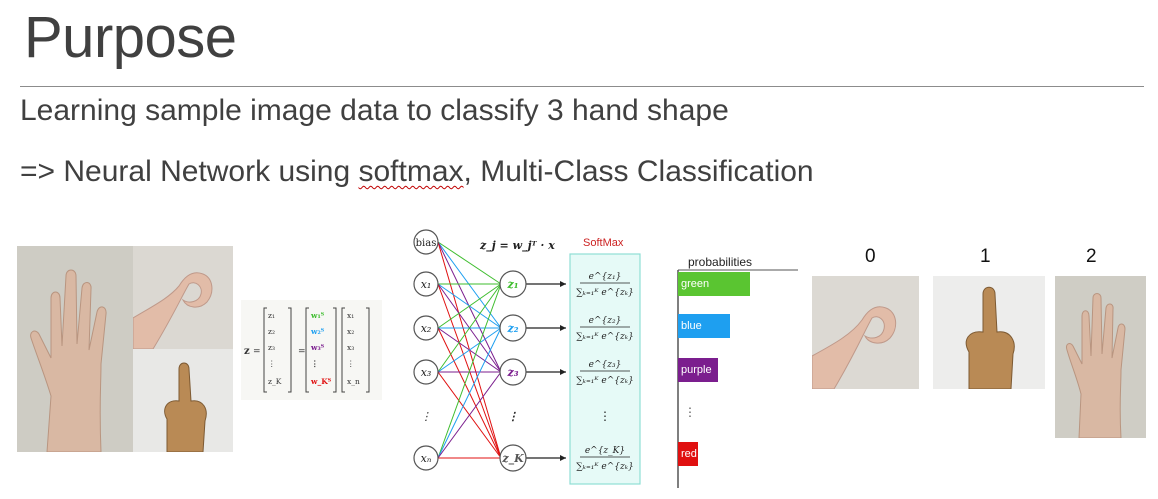  What do you see at coordinates (690, 412) in the screenshot?
I see `probability-dots: ⋮` at bounding box center [690, 412].